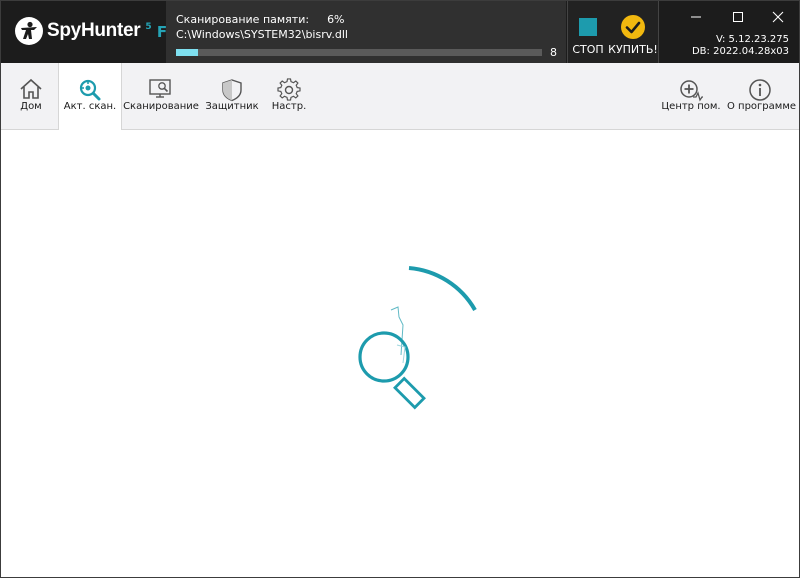 The height and width of the screenshot is (578, 800). I want to click on tab-scanning: Сканирование, so click(161, 96).